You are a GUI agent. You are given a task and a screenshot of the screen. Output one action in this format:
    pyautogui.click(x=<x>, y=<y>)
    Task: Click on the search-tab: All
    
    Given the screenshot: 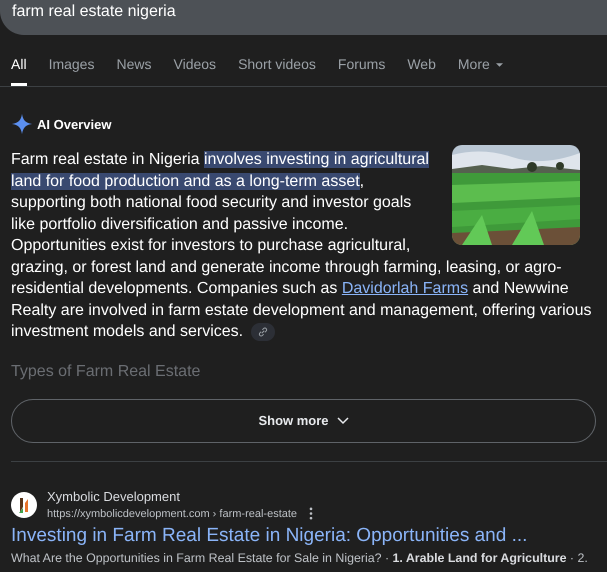 What is the action you would take?
    pyautogui.click(x=19, y=69)
    